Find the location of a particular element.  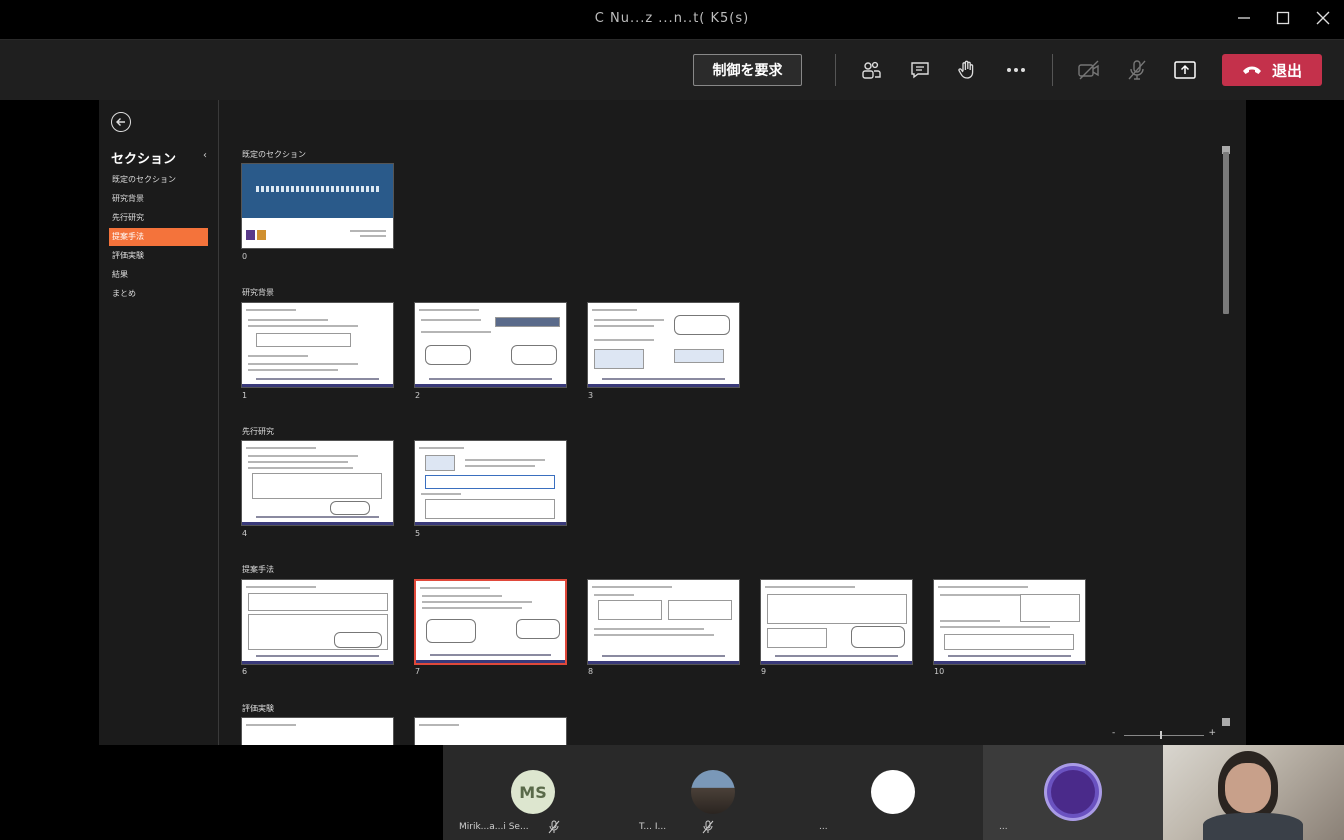

zoom-out-icon: - is located at coordinates (1113, 733).